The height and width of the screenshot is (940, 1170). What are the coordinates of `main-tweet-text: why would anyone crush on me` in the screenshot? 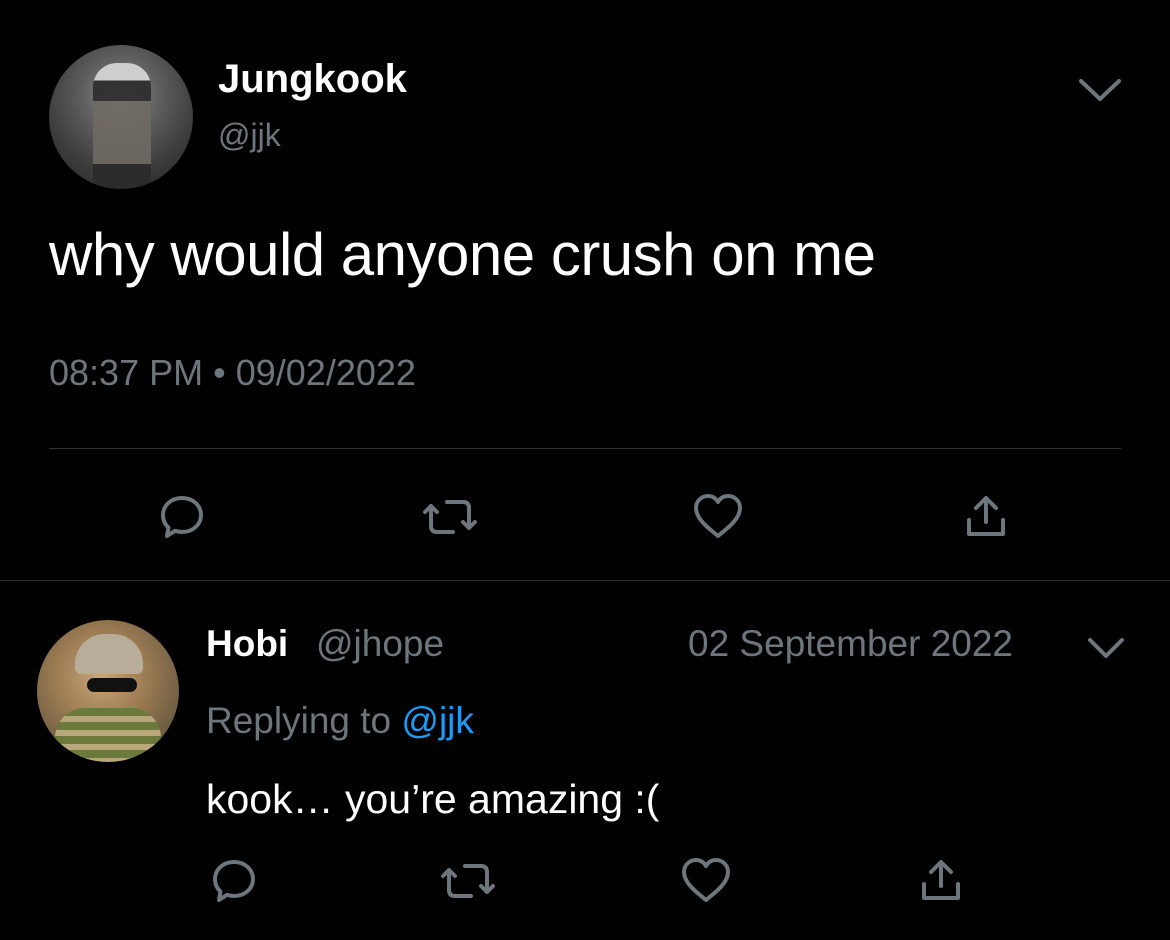 It's located at (462, 254).